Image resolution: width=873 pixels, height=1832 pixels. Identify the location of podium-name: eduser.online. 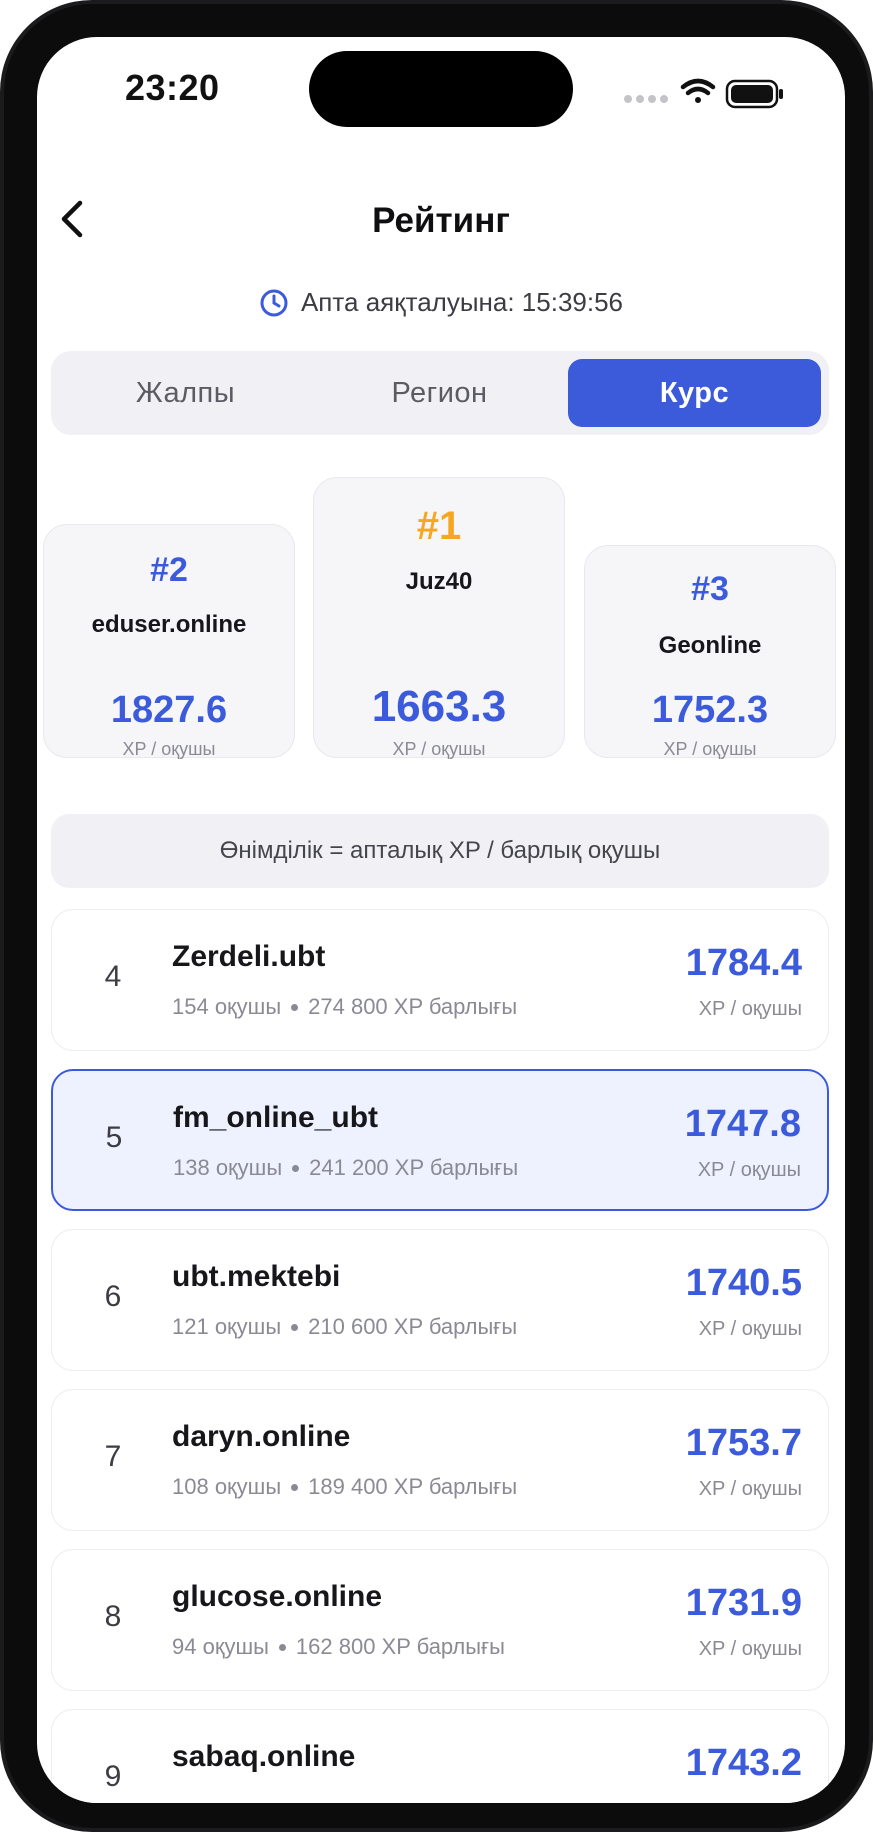
(169, 624).